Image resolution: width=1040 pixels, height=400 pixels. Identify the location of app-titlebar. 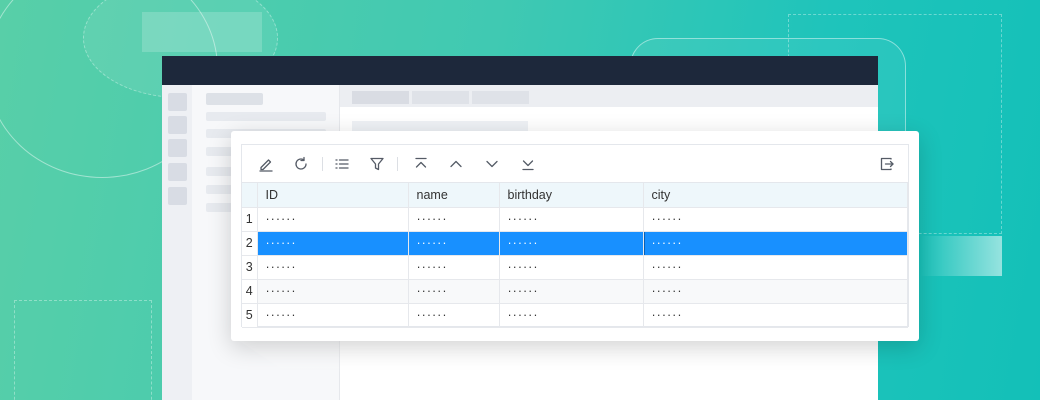
(520, 70).